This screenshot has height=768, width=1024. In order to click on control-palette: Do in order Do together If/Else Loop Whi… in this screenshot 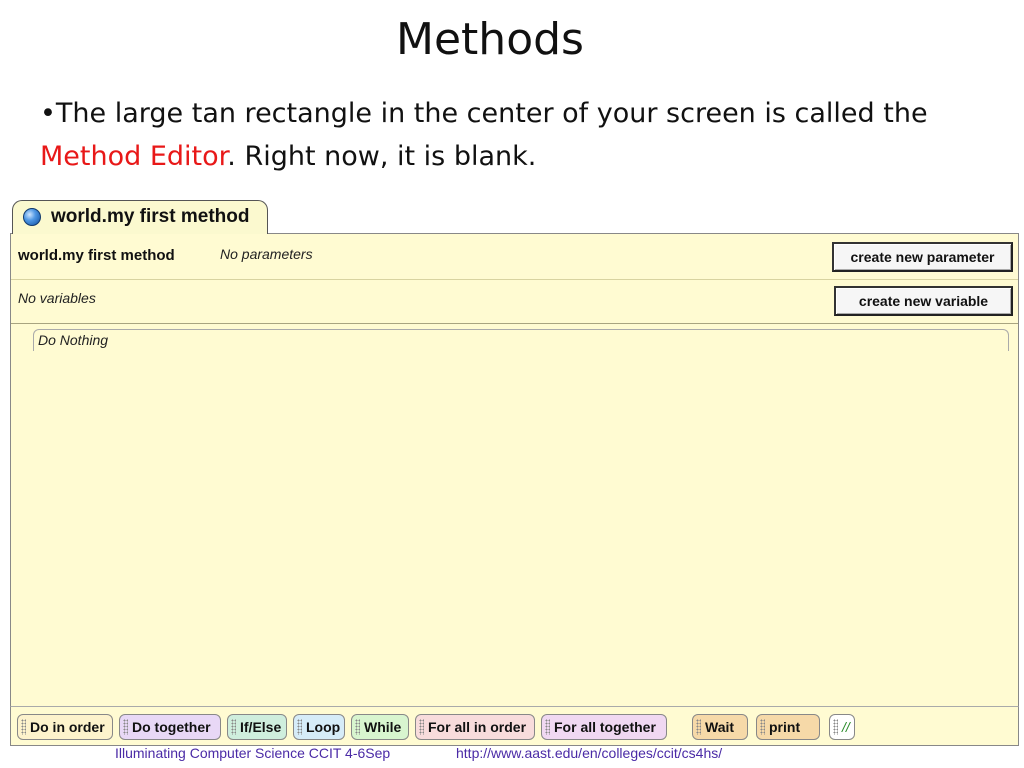, I will do `click(514, 726)`.